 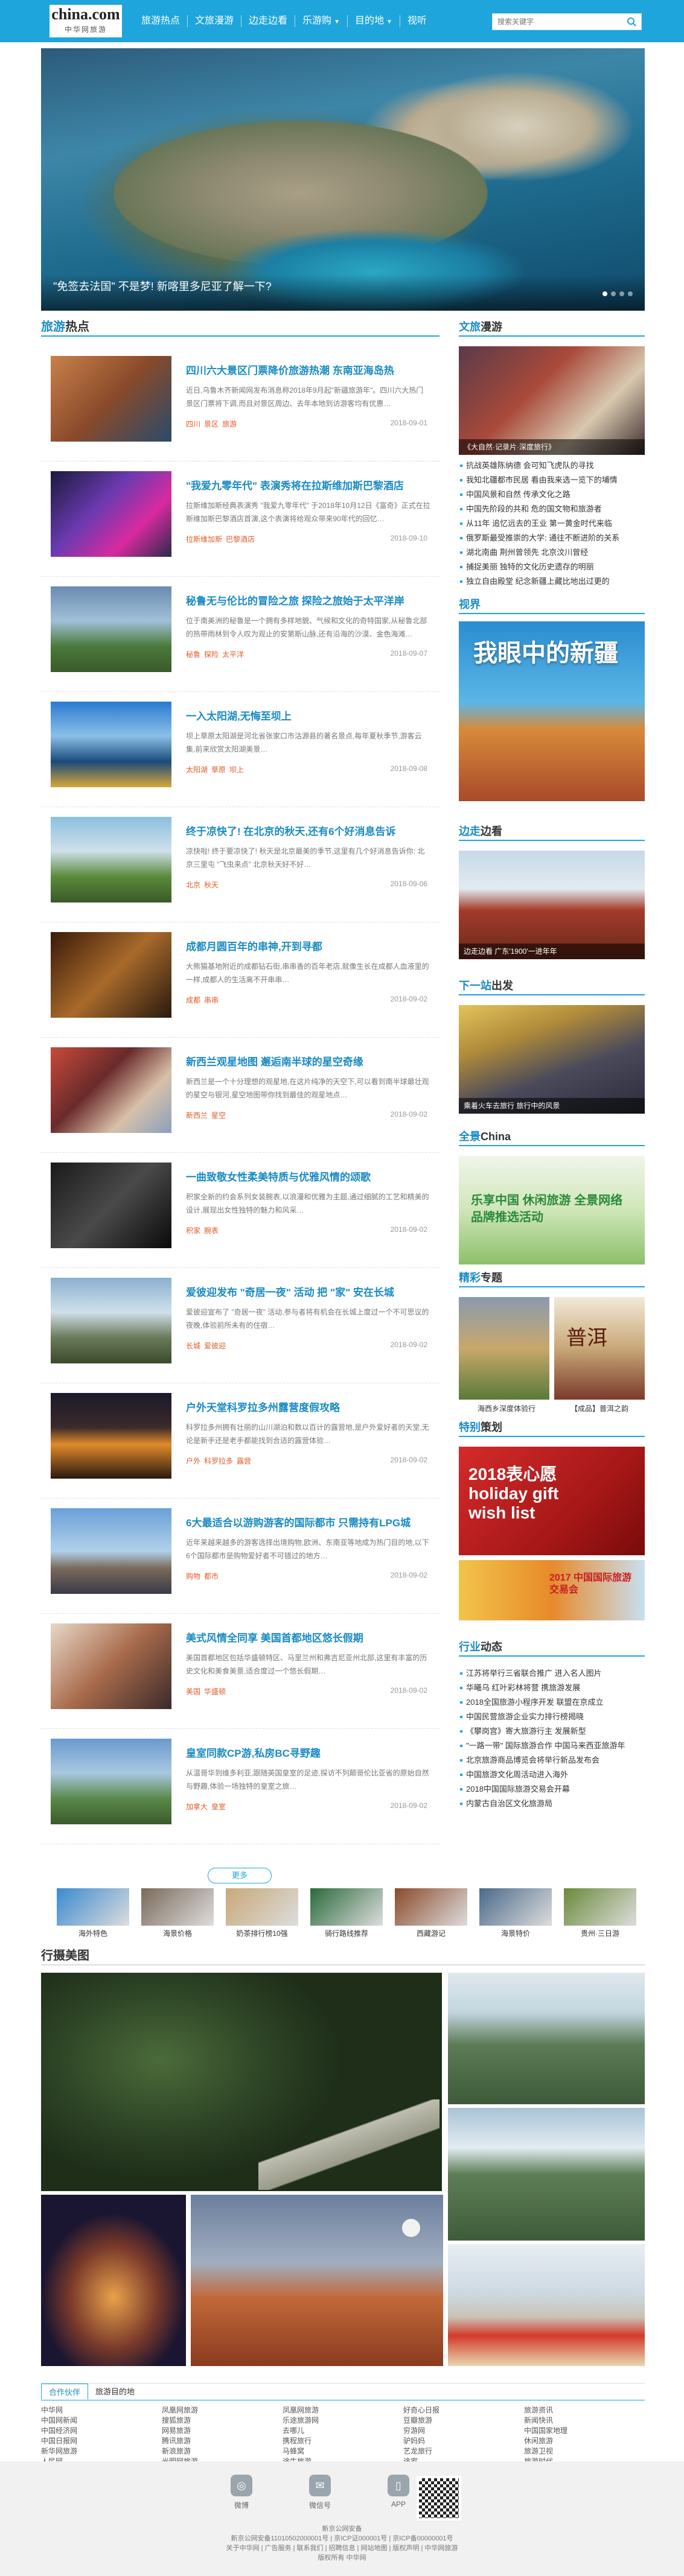 What do you see at coordinates (298, 1521) in the screenshot?
I see `news-title: 6大最适合以游购游客的国际都市 只需持有LPG城` at bounding box center [298, 1521].